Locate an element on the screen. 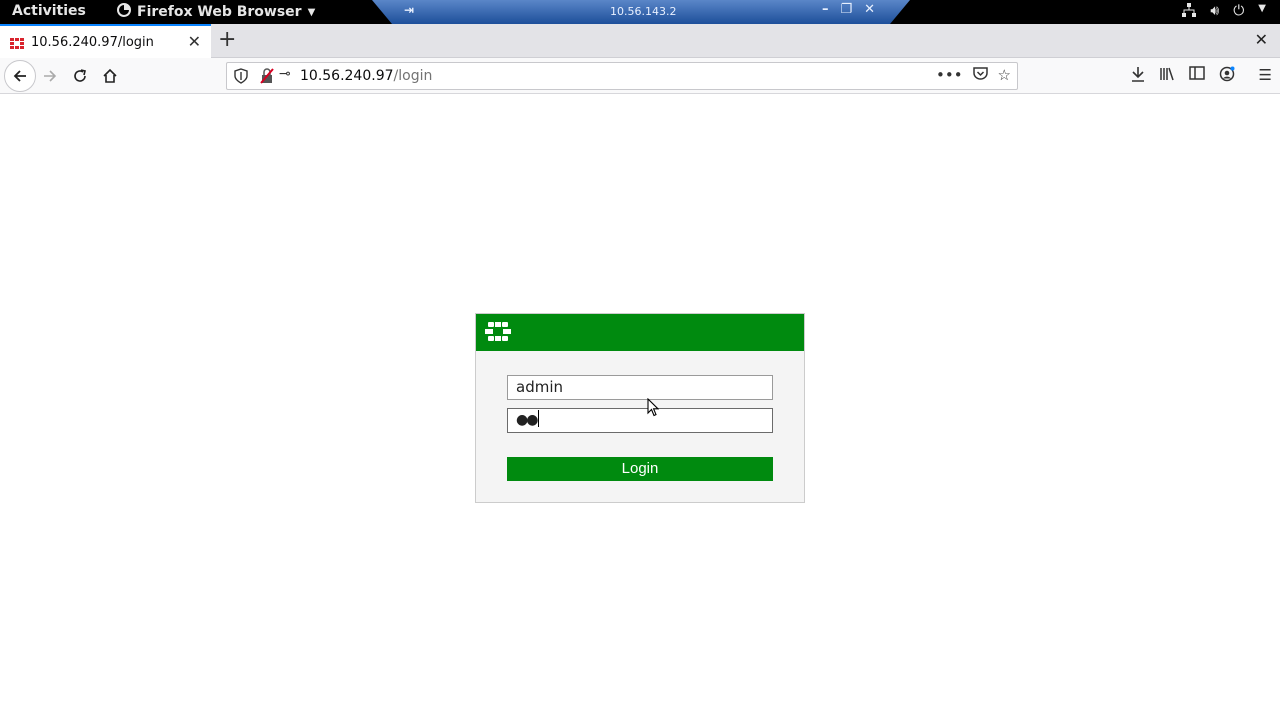 Image resolution: width=1280 pixels, height=720 pixels. fortinet-logo-icon is located at coordinates (498, 334).